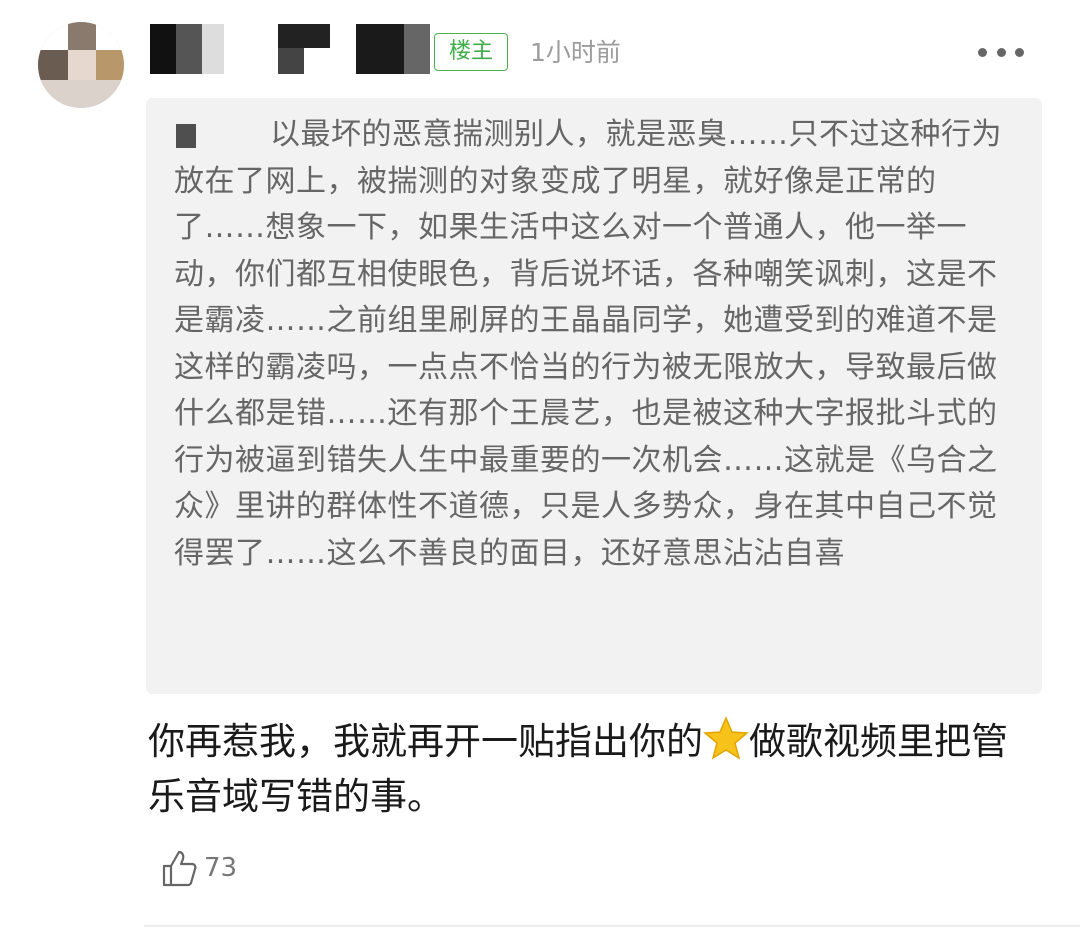  What do you see at coordinates (1001, 52) in the screenshot?
I see `more-icon` at bounding box center [1001, 52].